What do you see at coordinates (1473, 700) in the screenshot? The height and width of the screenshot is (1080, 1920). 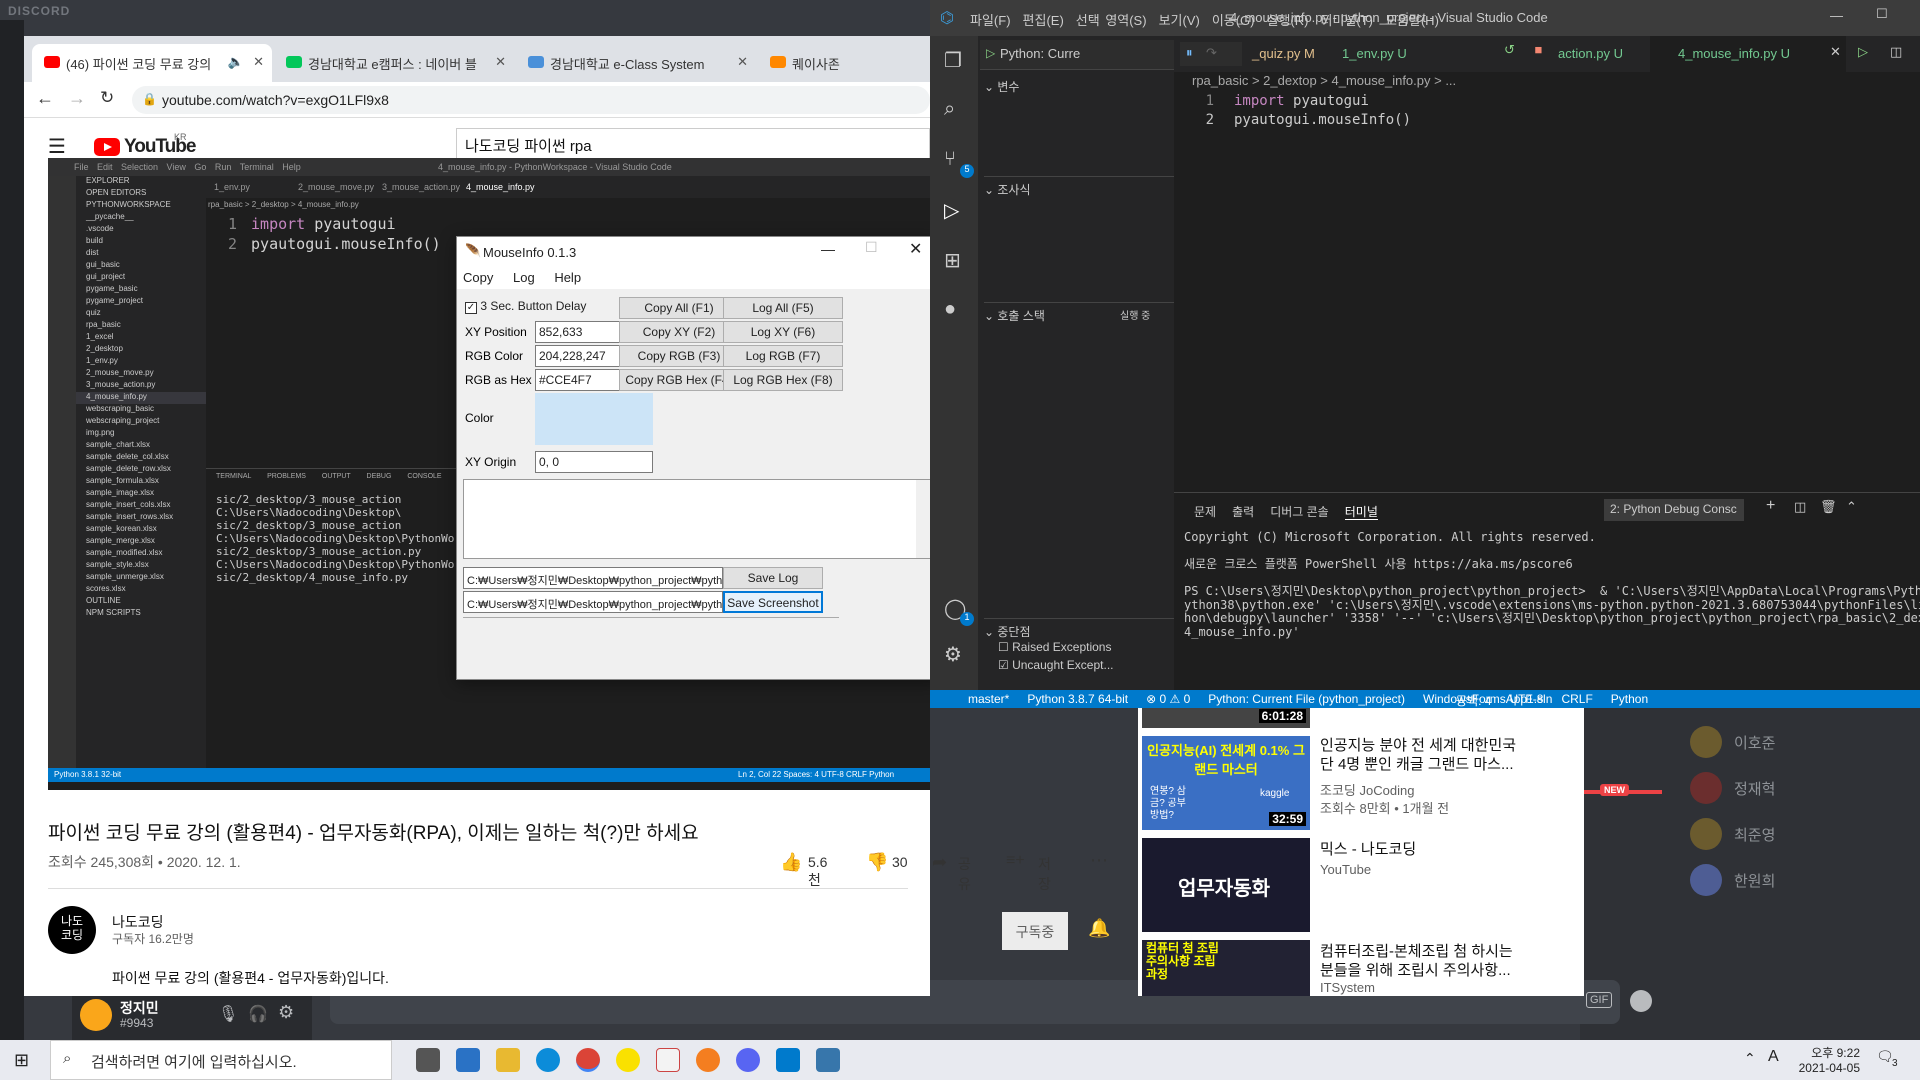 I see `status-item: 공백: 4` at bounding box center [1473, 700].